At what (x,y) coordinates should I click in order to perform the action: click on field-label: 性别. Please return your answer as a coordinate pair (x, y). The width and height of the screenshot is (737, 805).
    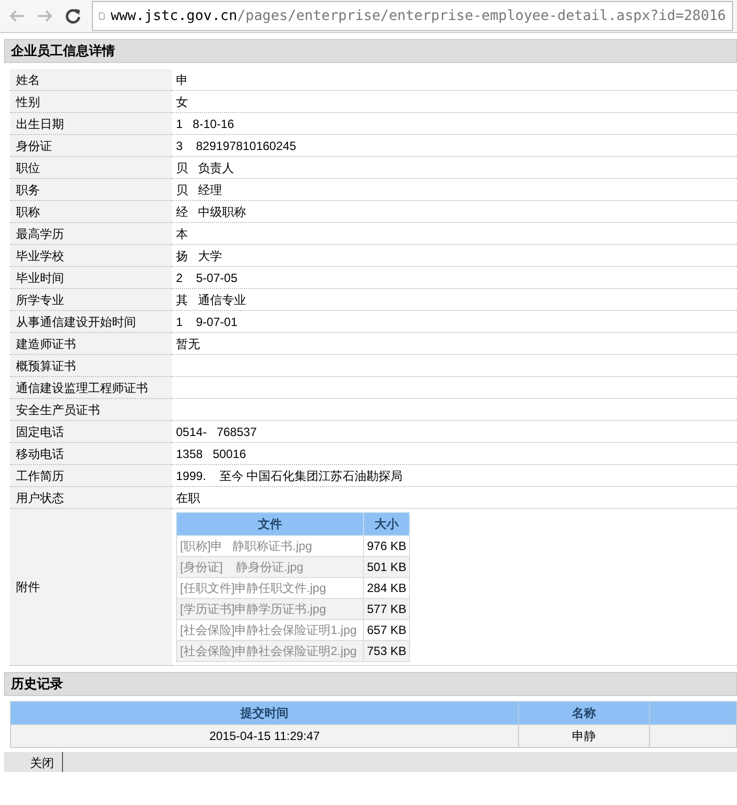
    Looking at the image, I should click on (91, 101).